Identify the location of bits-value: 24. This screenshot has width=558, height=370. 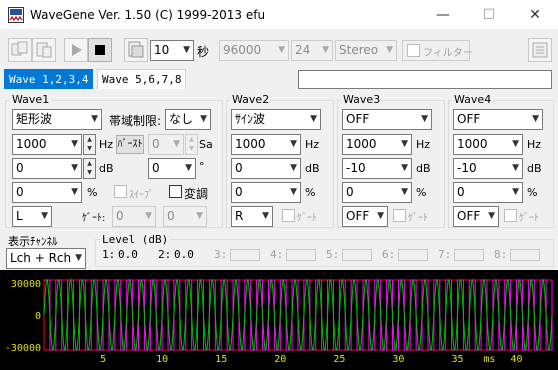
(303, 50).